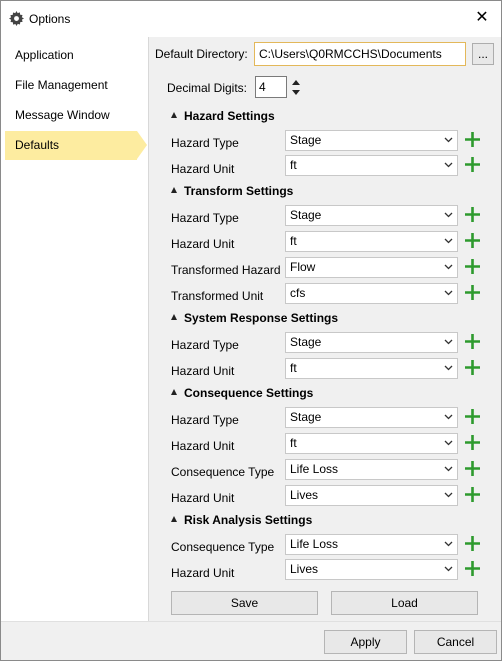  Describe the element at coordinates (251, 19) in the screenshot. I see `title-bar: Options ✕` at that location.